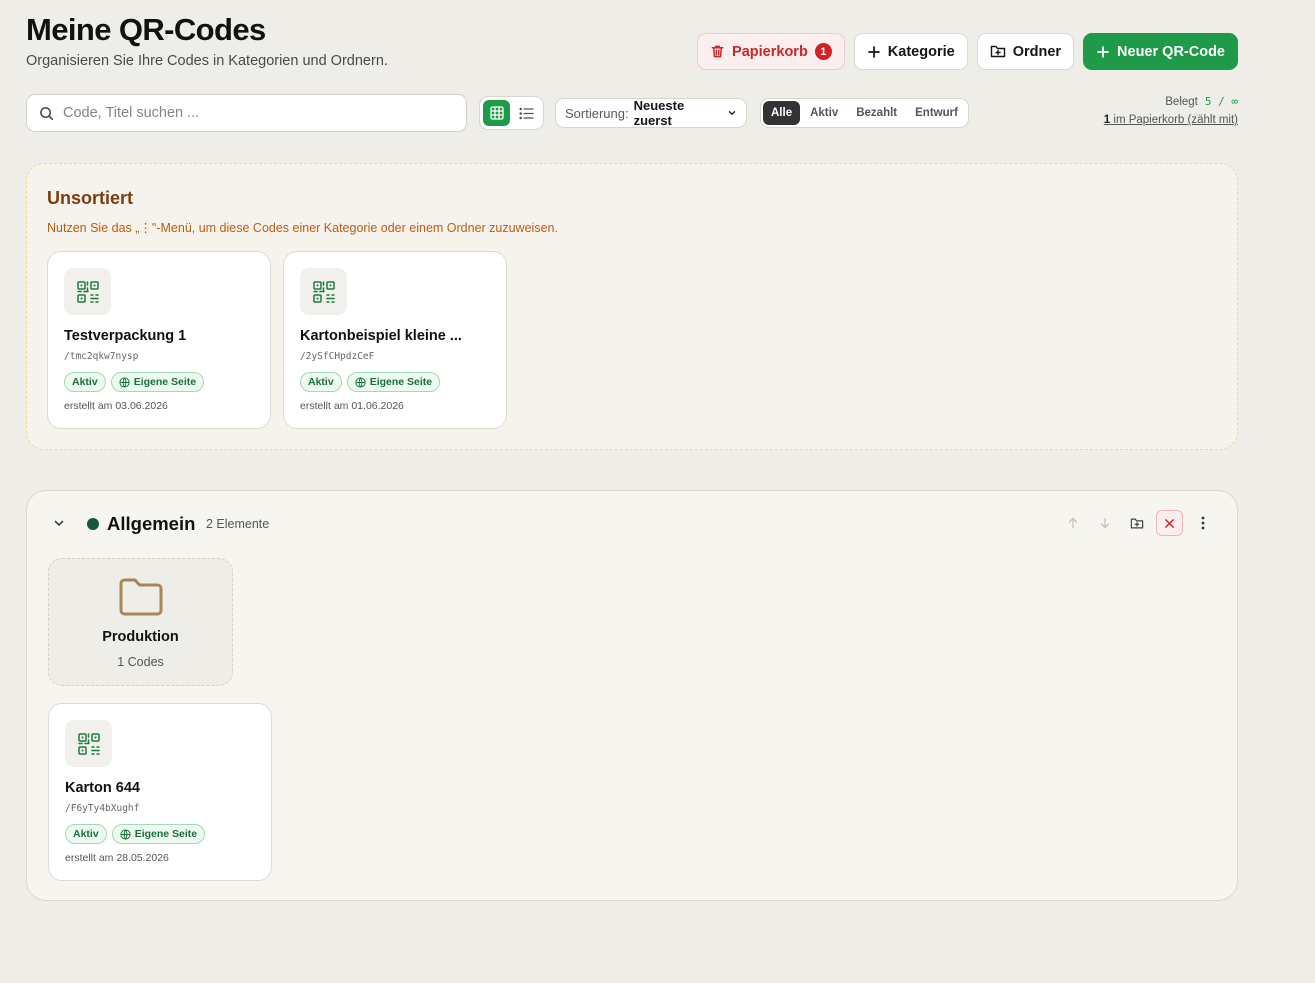  I want to click on qr-card-slug: /2ySfCHpdzCeF, so click(337, 356).